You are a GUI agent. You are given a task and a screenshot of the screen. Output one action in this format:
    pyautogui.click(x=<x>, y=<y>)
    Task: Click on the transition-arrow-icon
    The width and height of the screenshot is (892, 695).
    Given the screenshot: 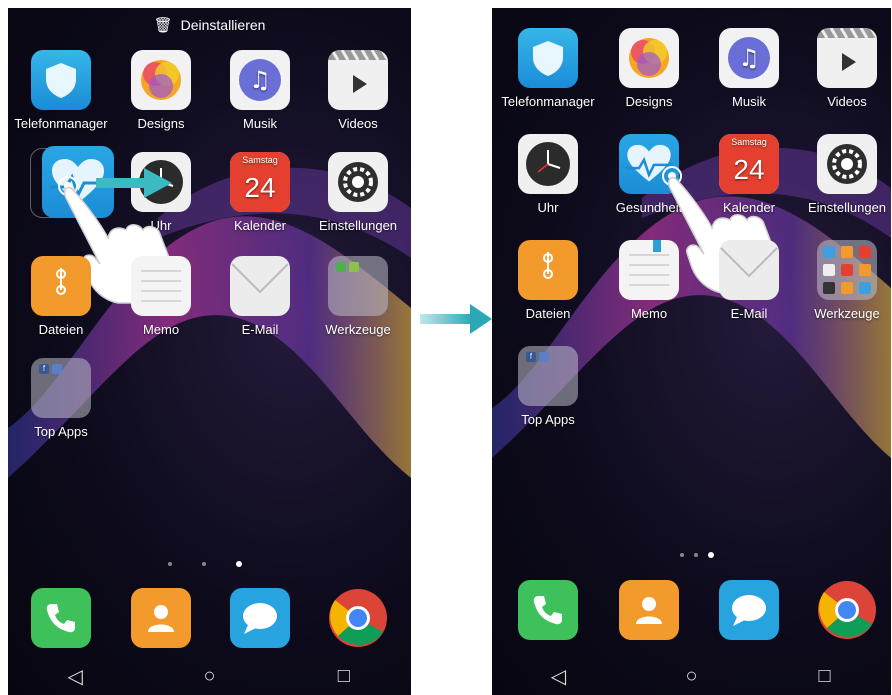 What is the action you would take?
    pyautogui.click(x=456, y=319)
    